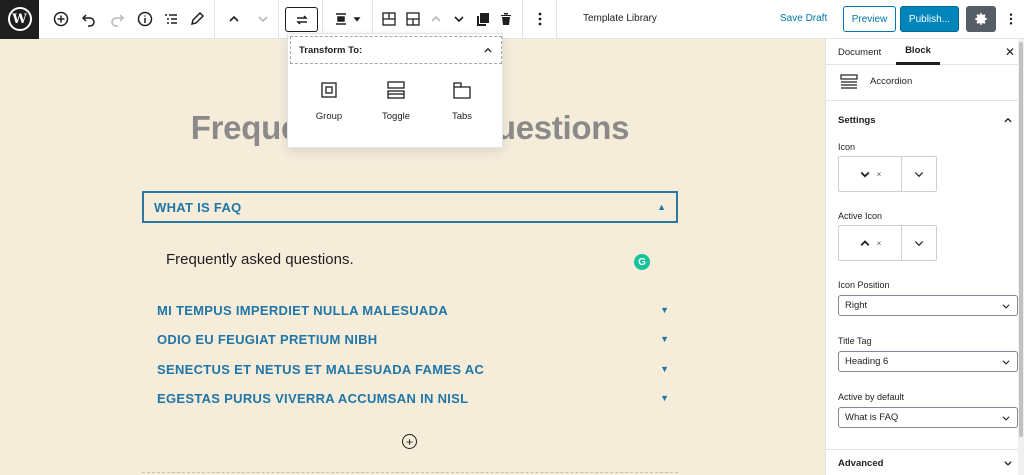 This screenshot has width=1024, height=475. Describe the element at coordinates (329, 90) in the screenshot. I see `group-icon` at that location.